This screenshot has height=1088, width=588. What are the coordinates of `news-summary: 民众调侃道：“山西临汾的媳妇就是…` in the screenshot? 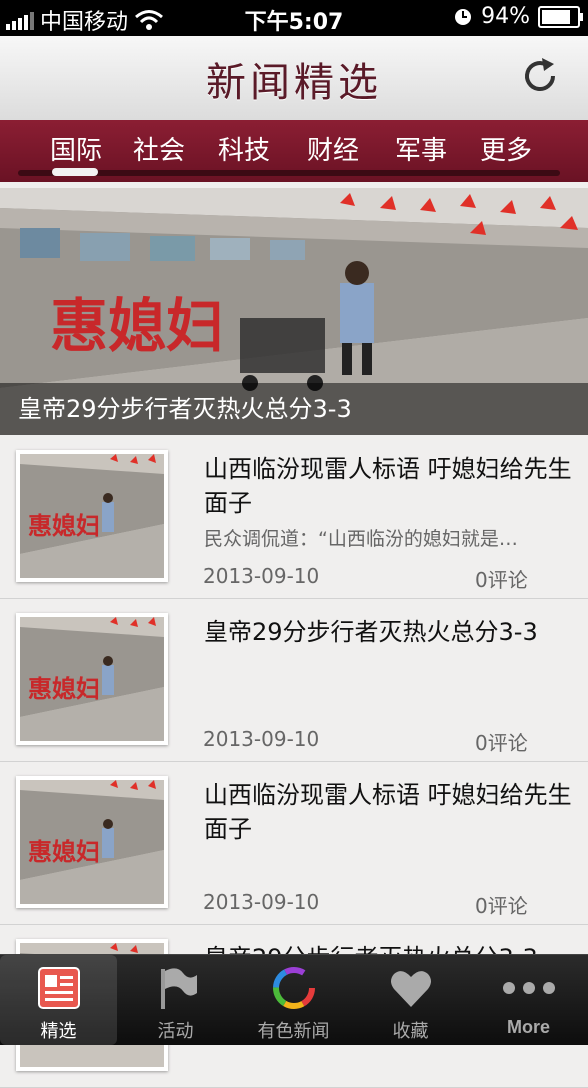 It's located at (361, 539).